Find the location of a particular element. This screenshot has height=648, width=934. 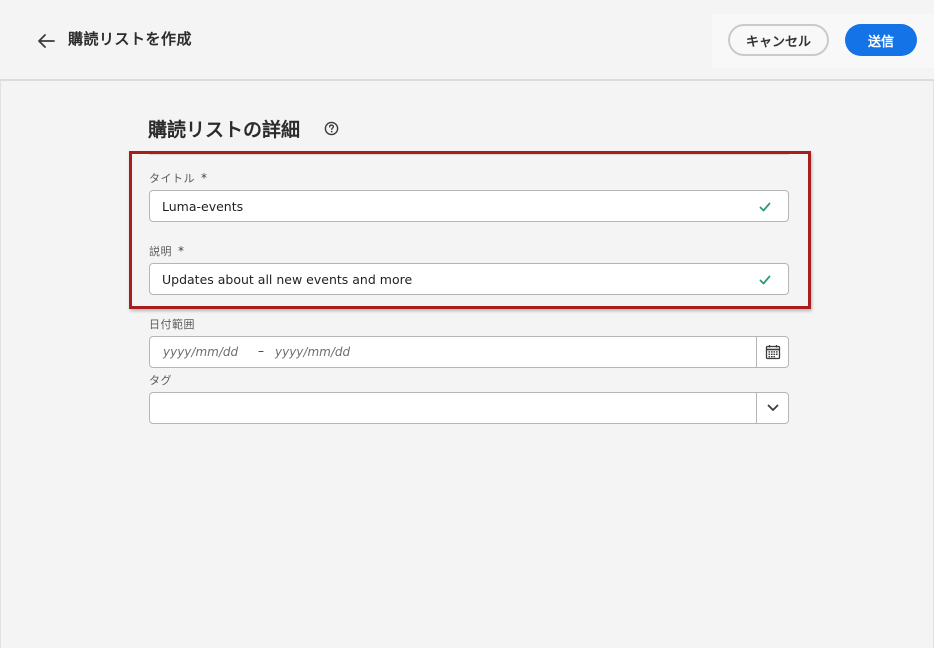

page-header: 購読リストを作成 キャンセル 送信 is located at coordinates (467, 40).